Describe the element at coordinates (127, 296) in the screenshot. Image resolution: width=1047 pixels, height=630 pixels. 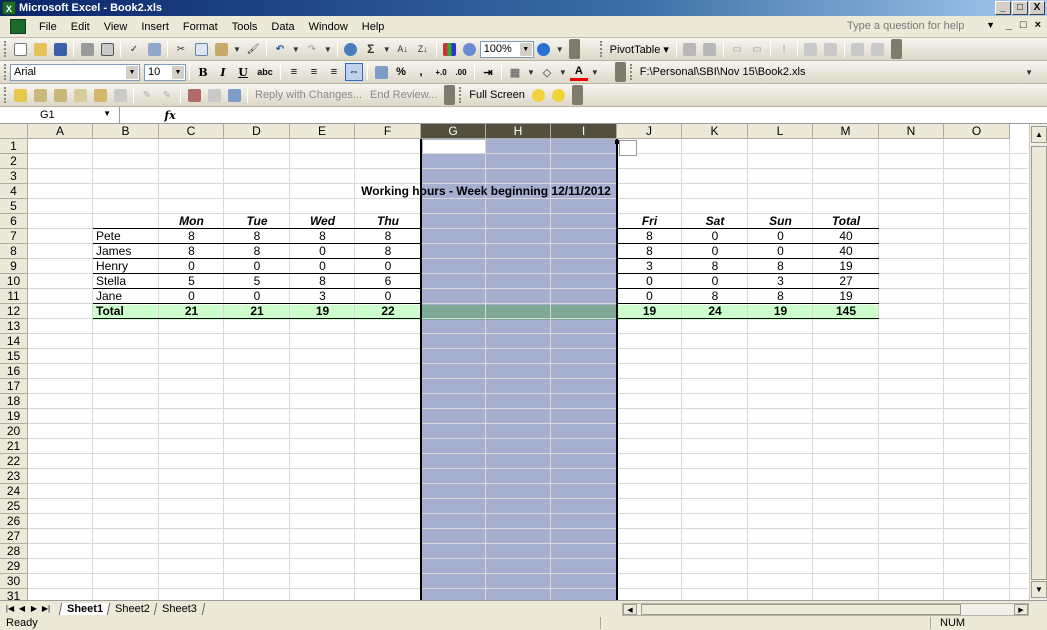
I see `person-name: Jane` at that location.